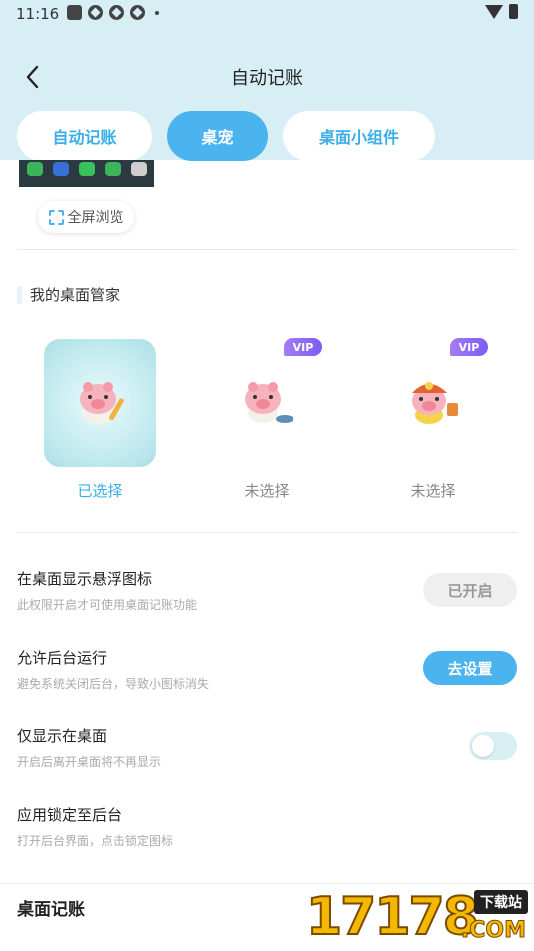  Describe the element at coordinates (493, 931) in the screenshot. I see `watermark-domain: .COM` at that location.